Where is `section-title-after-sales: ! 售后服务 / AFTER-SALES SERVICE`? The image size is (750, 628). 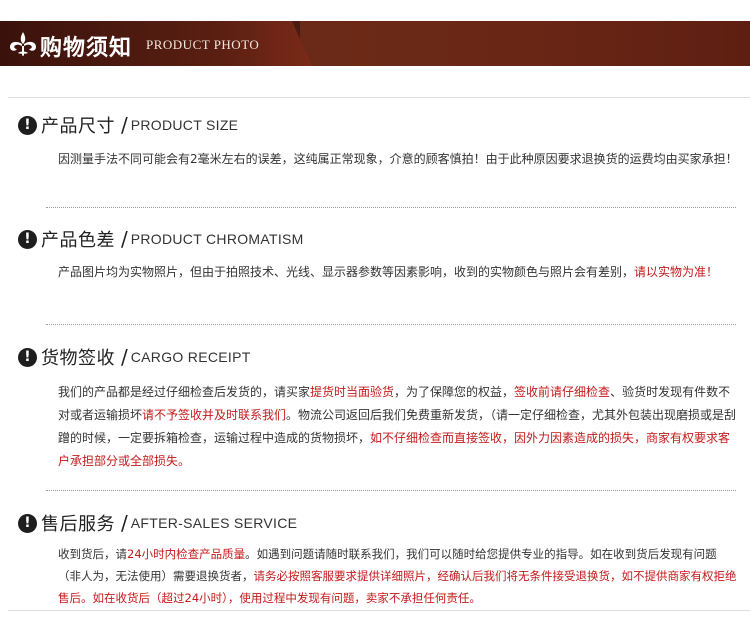
section-title-after-sales: ! 售后服务 / AFTER-SALES SERVICE is located at coordinates (157, 523).